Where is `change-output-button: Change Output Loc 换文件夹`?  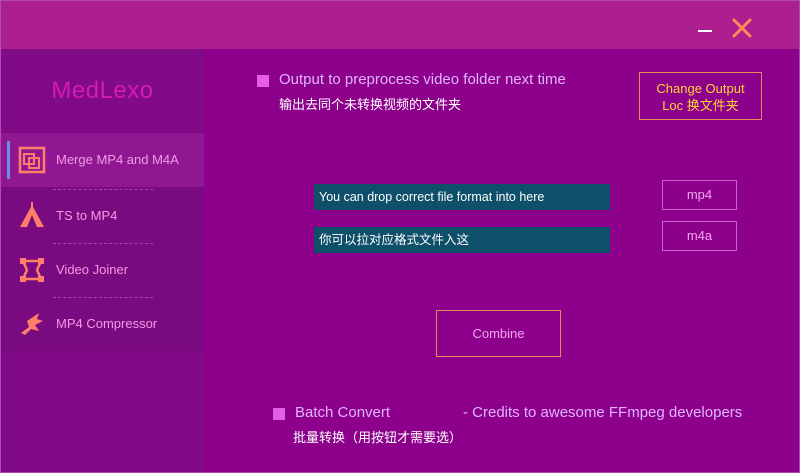 change-output-button: Change Output Loc 换文件夹 is located at coordinates (700, 96).